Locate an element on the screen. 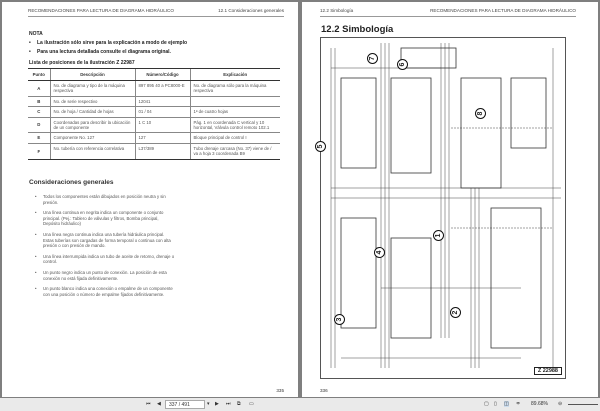  callout-marker: 3 is located at coordinates (339, 319).